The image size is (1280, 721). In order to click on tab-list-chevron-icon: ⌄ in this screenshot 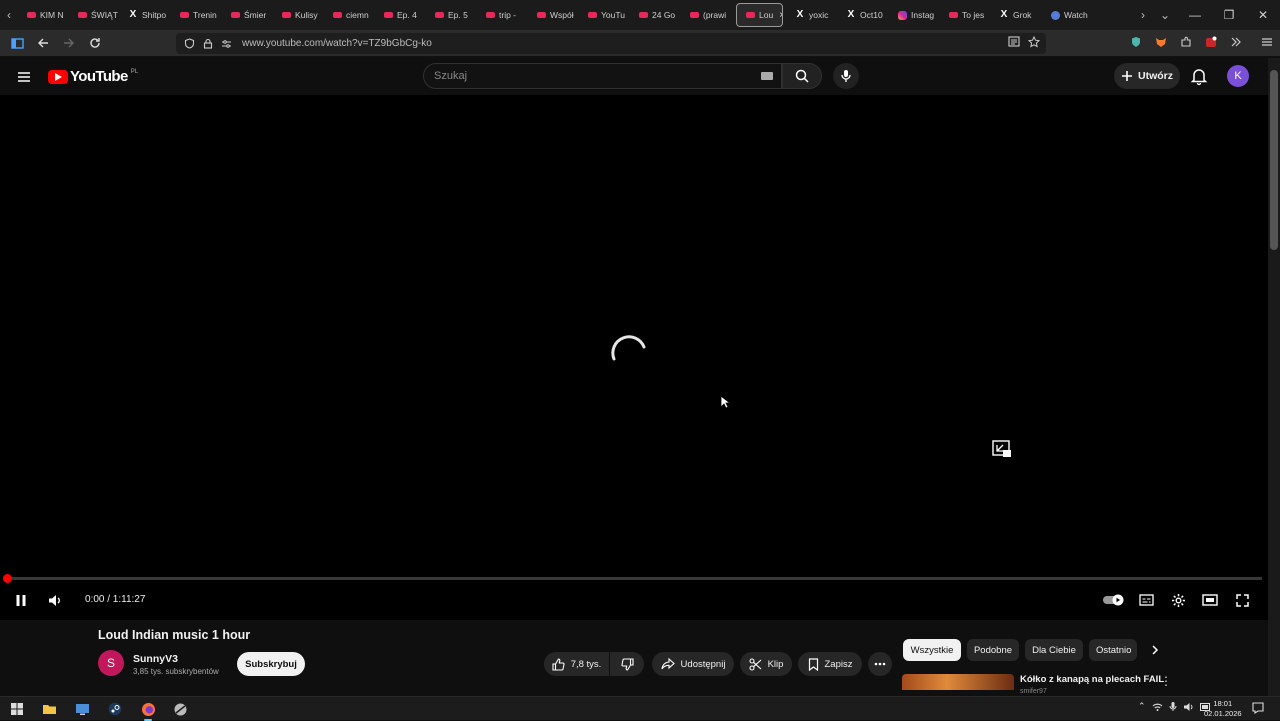, I will do `click(1165, 15)`.